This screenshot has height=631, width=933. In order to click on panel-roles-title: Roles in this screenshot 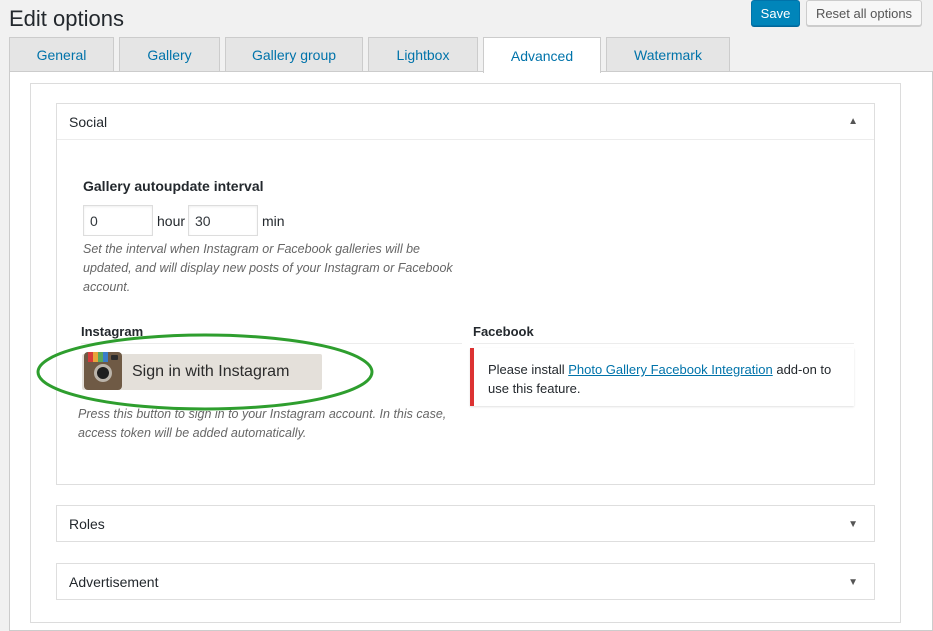, I will do `click(87, 524)`.